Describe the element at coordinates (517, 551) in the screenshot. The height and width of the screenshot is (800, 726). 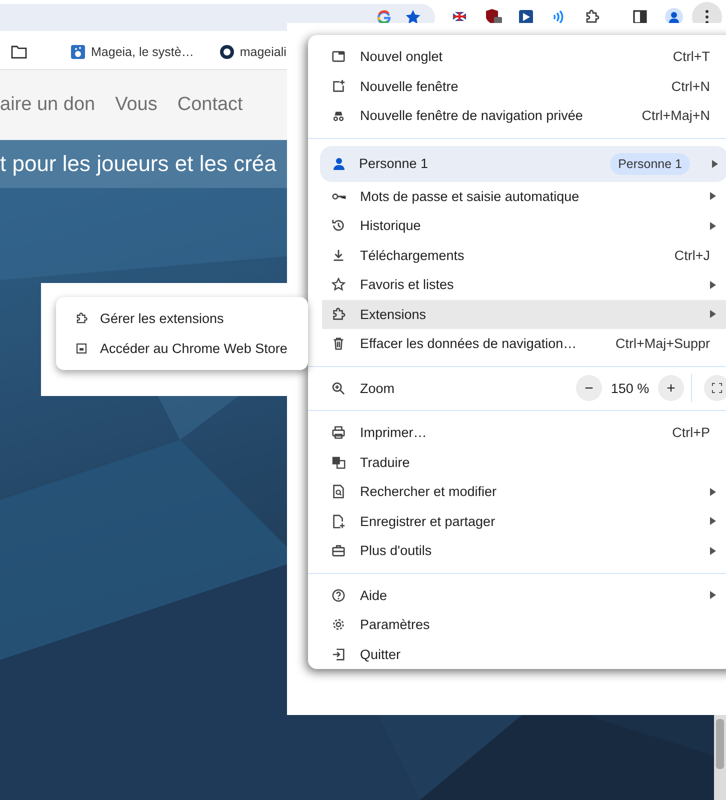
I see `menu-item: Plus d'outils` at that location.